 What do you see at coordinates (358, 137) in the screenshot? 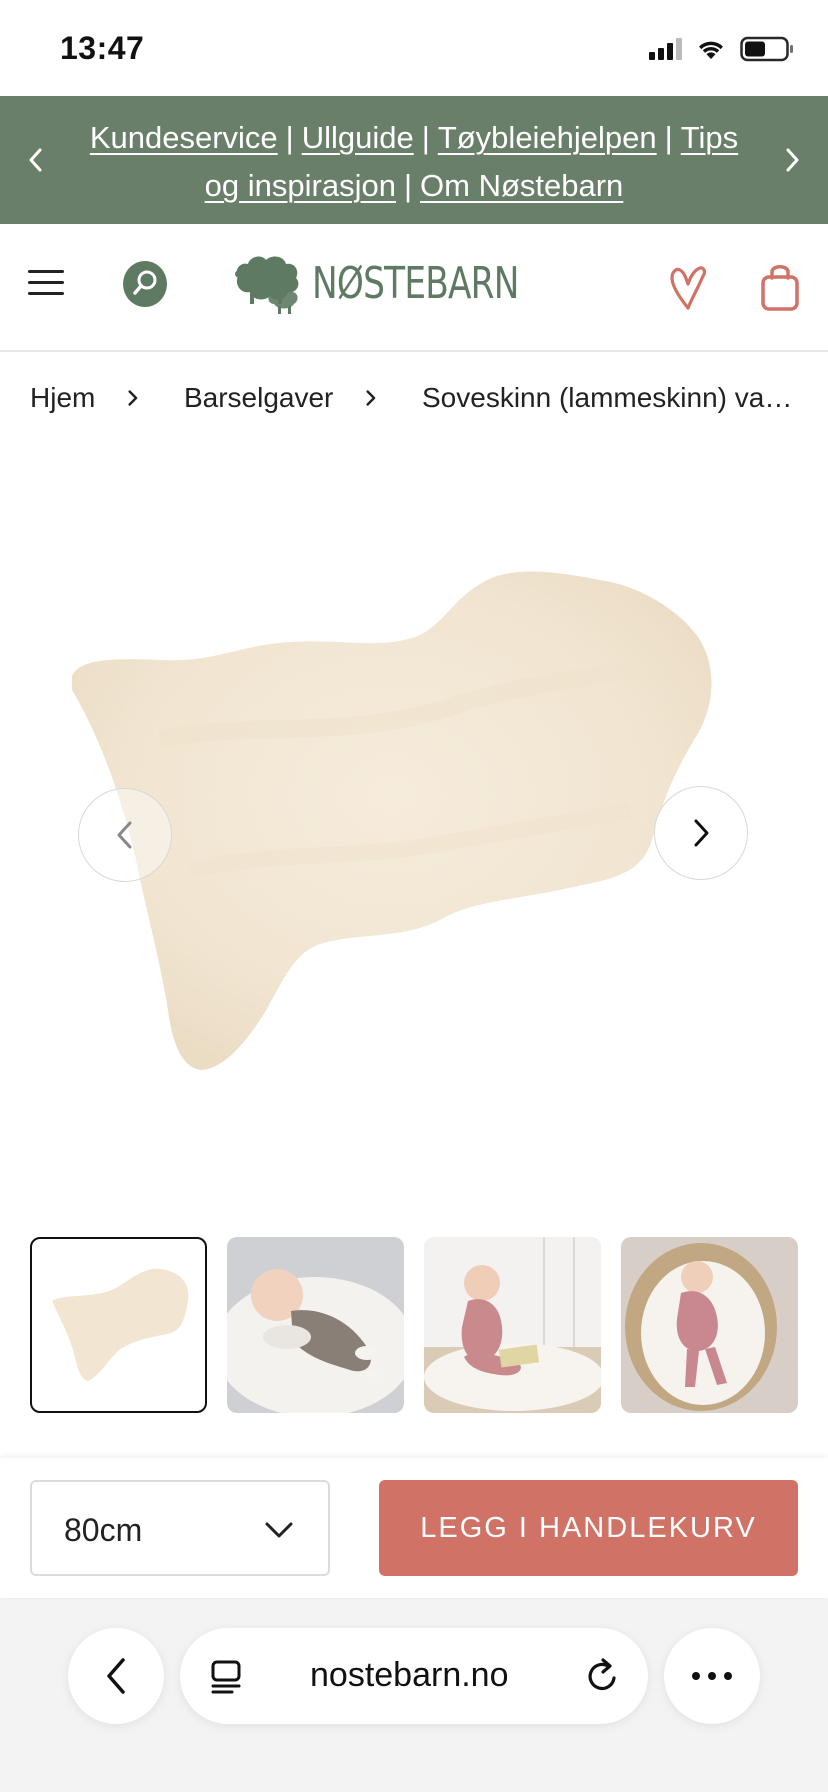
I see `link-ullguide: Ullguide` at bounding box center [358, 137].